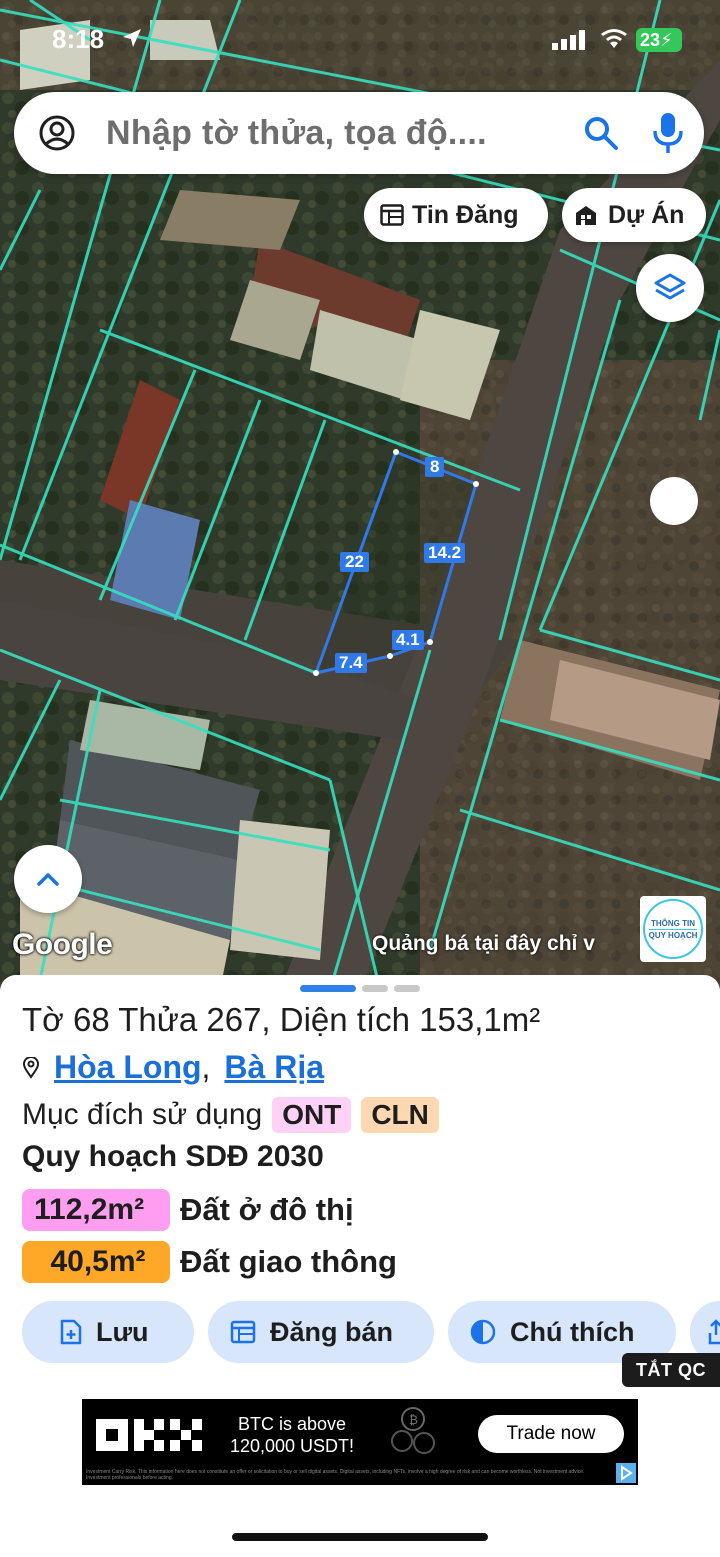  Describe the element at coordinates (128, 1067) in the screenshot. I see `ward-link: Hòa Long` at that location.